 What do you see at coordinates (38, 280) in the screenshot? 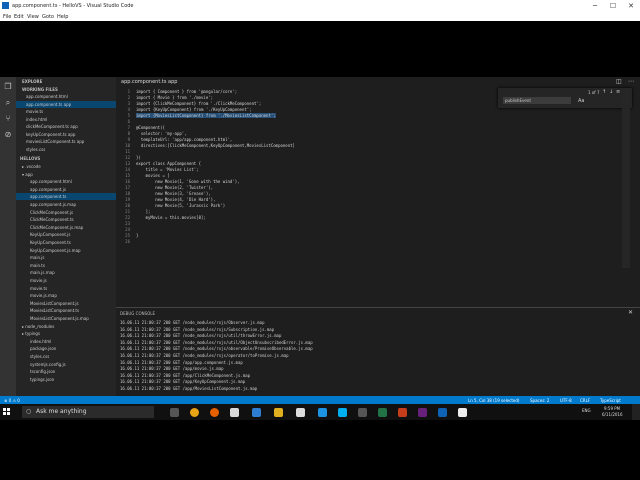
I see `file-tree-item: movie.js` at bounding box center [38, 280].